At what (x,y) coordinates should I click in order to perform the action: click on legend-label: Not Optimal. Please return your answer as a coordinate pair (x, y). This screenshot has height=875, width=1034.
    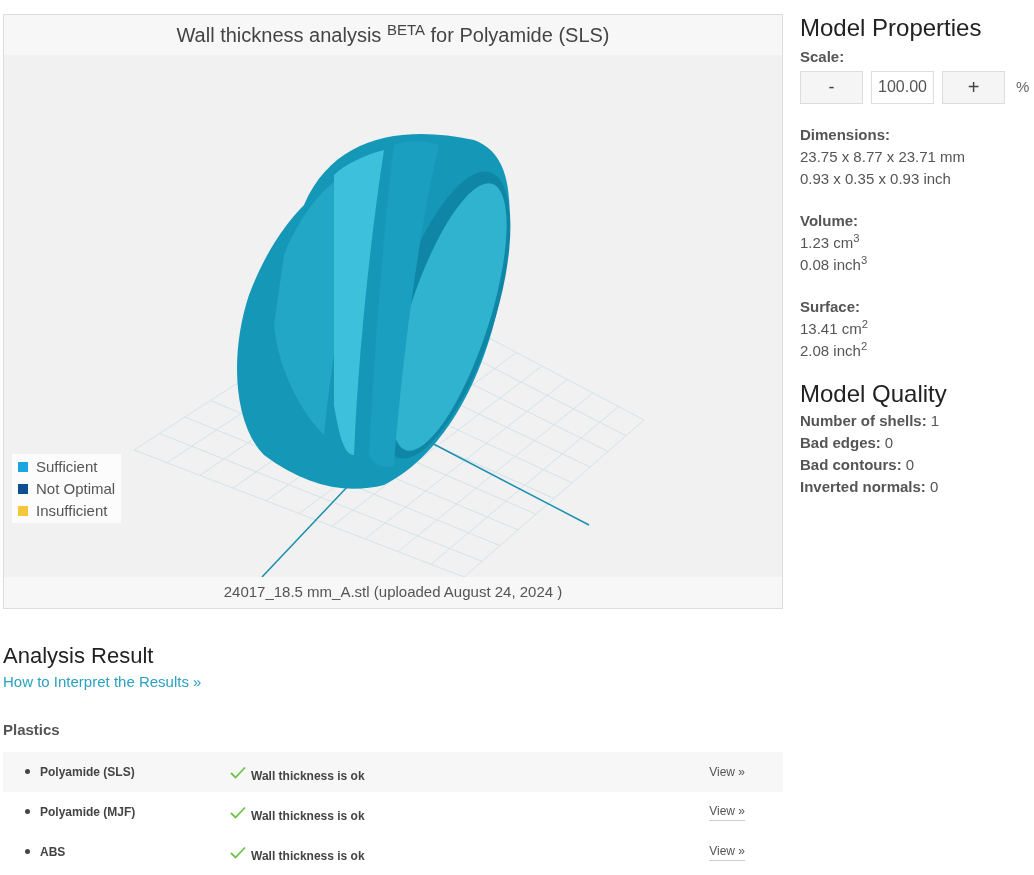
    Looking at the image, I should click on (76, 488).